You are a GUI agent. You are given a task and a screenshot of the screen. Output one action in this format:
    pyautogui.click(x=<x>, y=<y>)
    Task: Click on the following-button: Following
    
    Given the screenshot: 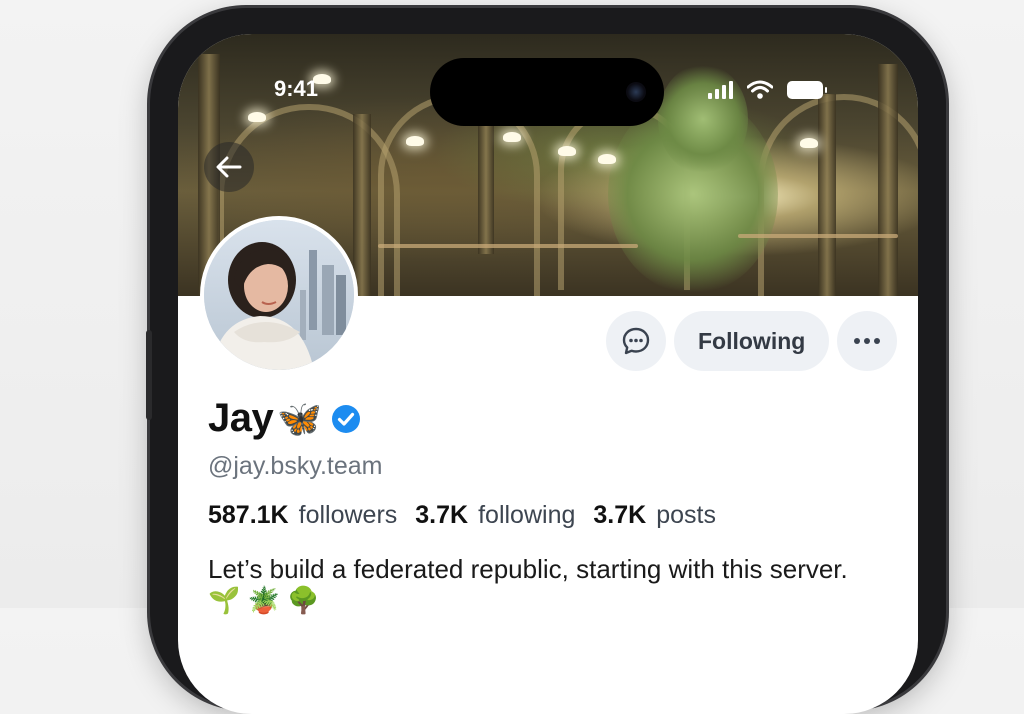 What is the action you would take?
    pyautogui.click(x=752, y=341)
    